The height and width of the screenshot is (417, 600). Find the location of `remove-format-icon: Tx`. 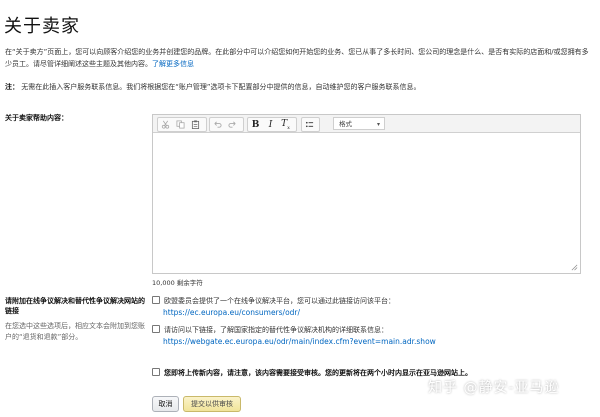

remove-format-icon: Tx is located at coordinates (285, 124).